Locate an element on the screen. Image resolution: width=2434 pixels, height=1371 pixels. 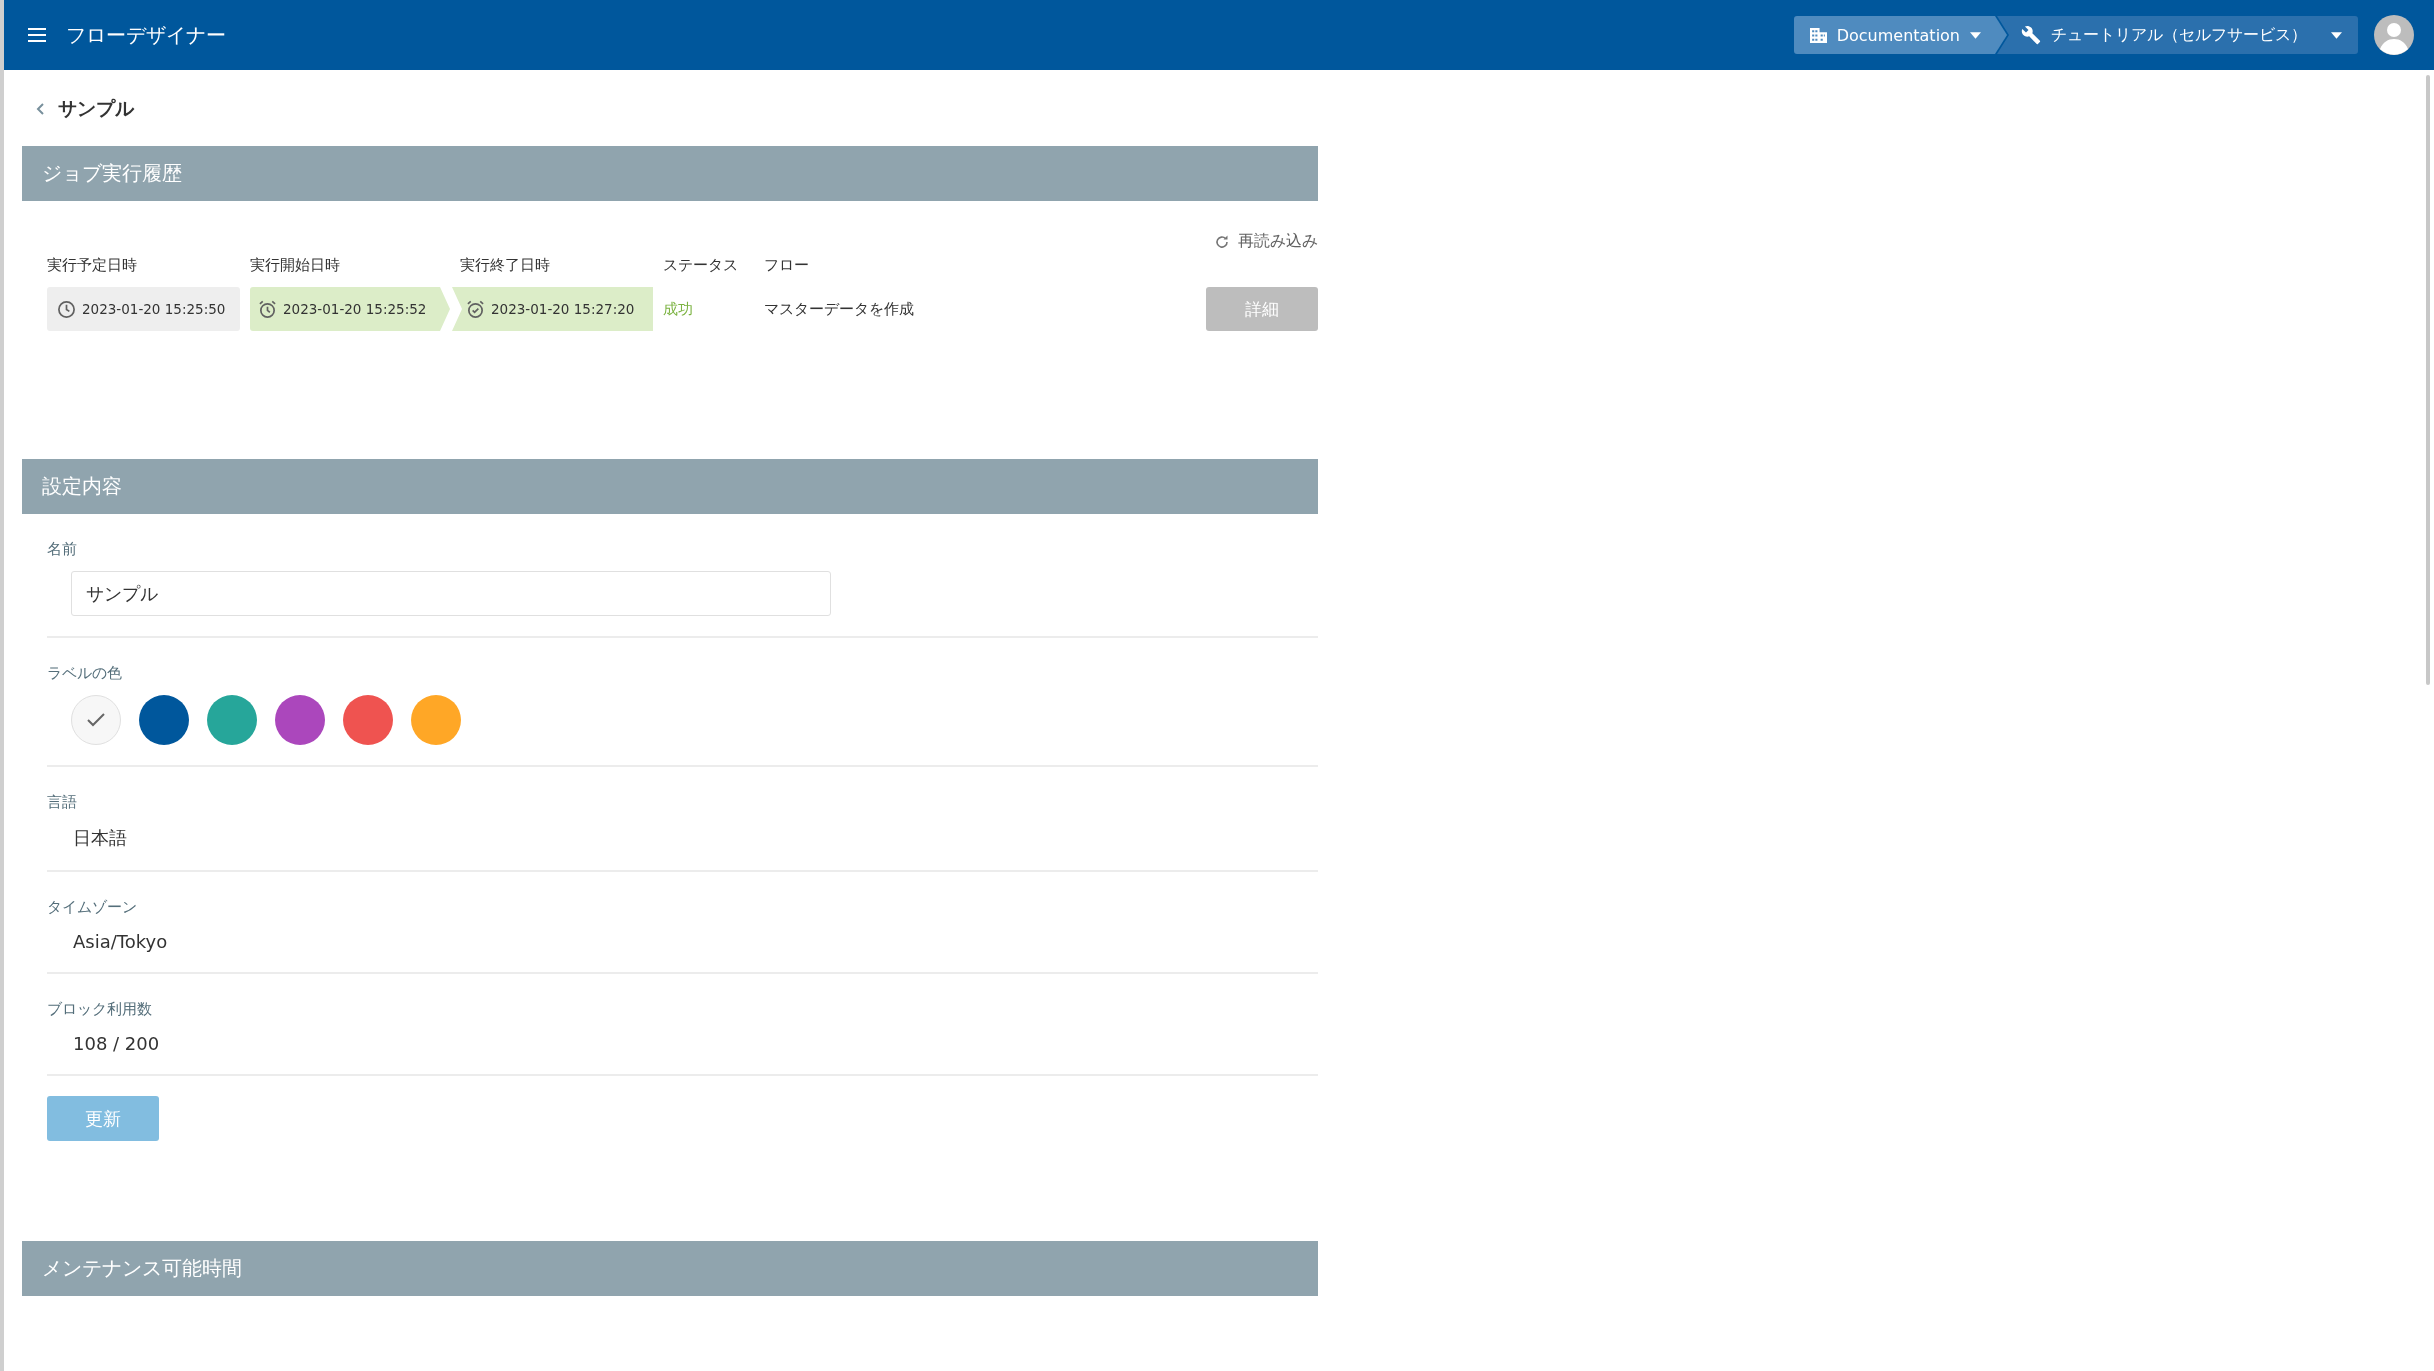
start-time-chip: 2023-01-20 15:25:52 is located at coordinates (350, 309).